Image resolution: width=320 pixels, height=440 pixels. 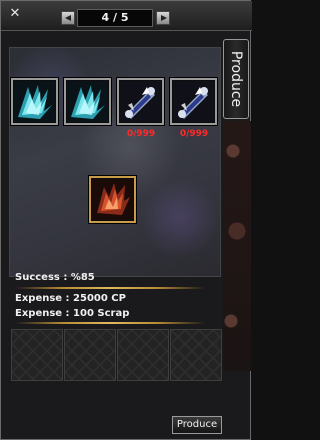 I want to click on ingredient-3-count: 0/999, so click(x=141, y=134).